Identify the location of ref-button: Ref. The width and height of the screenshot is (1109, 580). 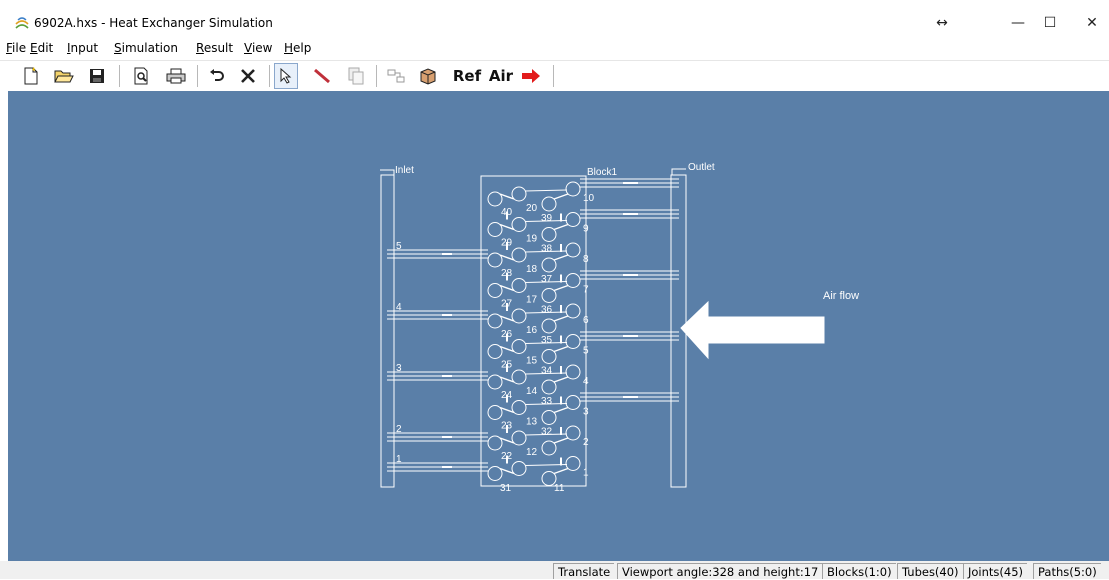
(467, 76).